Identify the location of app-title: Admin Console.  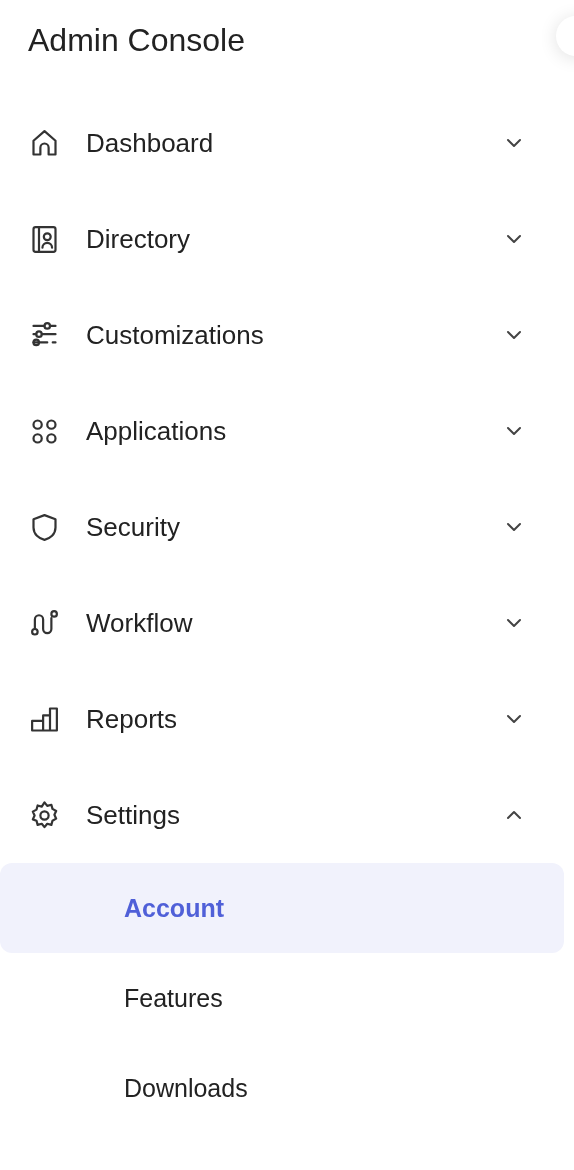
(136, 40).